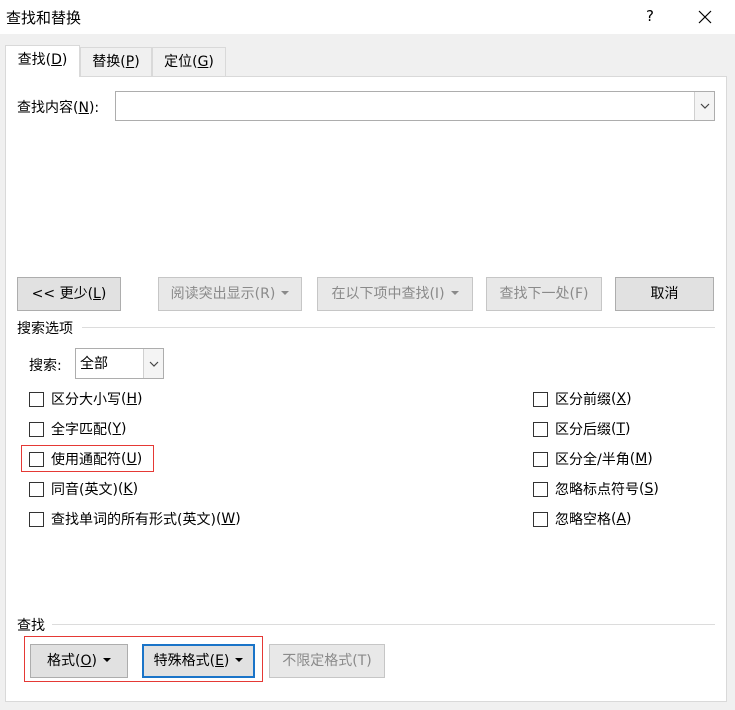 Image resolution: width=735 pixels, height=710 pixels. What do you see at coordinates (43, 366) in the screenshot?
I see `search-scope-text: 搜索` at bounding box center [43, 366].